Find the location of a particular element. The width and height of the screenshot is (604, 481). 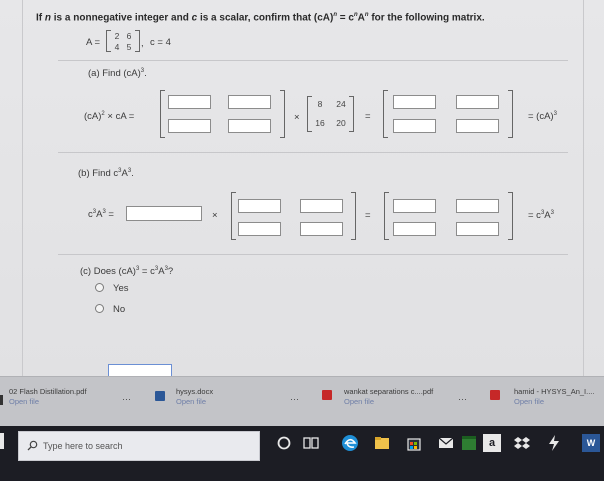

scalar-c-value: c = 4 is located at coordinates (160, 42).